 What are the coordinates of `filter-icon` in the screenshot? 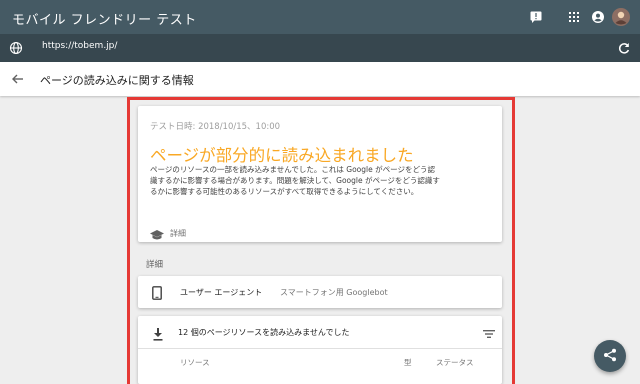 It's located at (489, 333).